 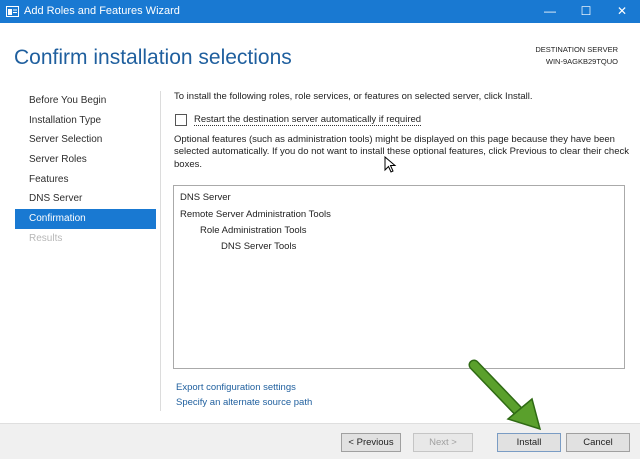 I want to click on maximize-button: ☐, so click(x=586, y=11).